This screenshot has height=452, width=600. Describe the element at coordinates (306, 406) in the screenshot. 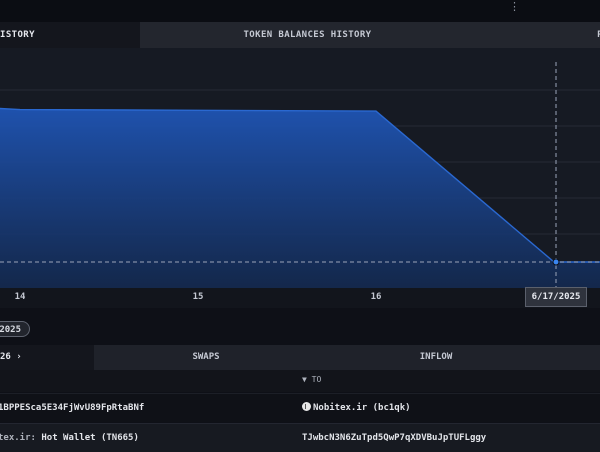

I see `nobitex-logo-icon` at that location.